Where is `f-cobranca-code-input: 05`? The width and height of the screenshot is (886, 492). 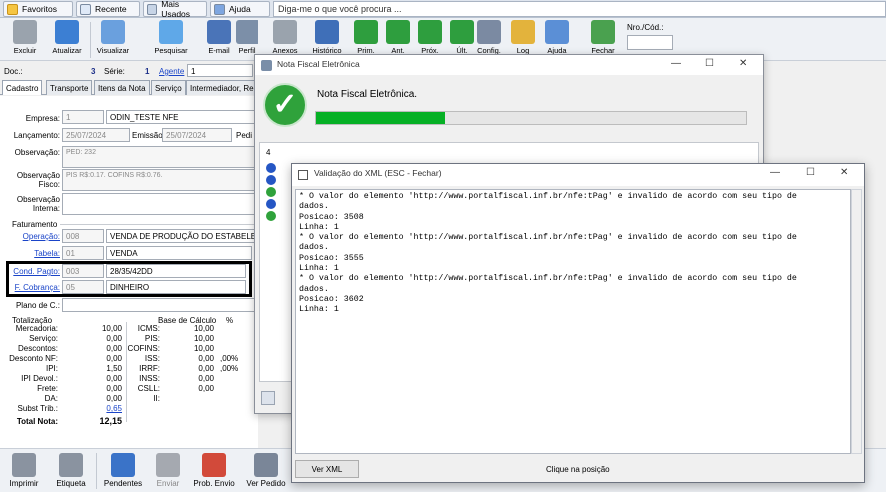
f-cobranca-code-input: 05 is located at coordinates (83, 287).